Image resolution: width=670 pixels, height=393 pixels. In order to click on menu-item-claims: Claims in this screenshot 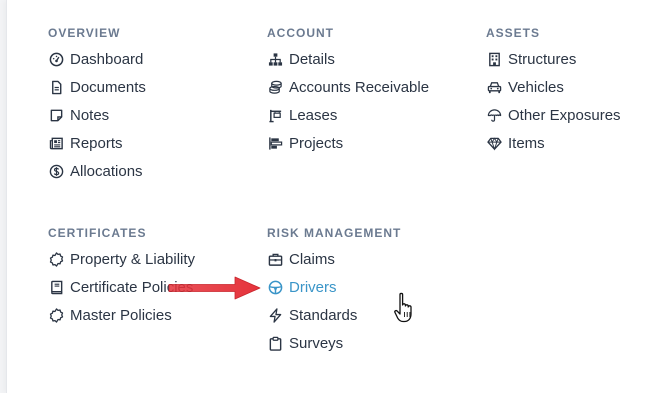, I will do `click(334, 259)`.